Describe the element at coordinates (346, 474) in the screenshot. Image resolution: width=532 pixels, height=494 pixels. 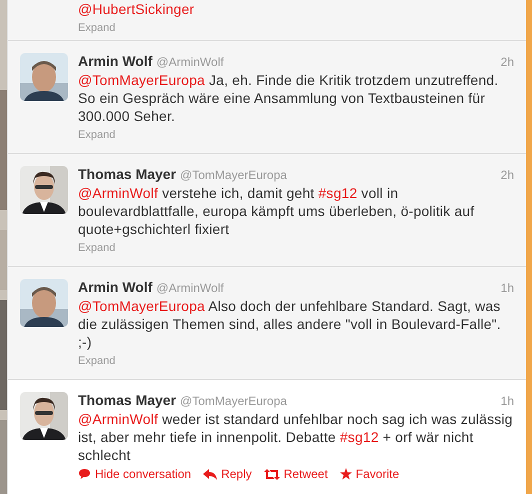
I see `star-icon` at that location.